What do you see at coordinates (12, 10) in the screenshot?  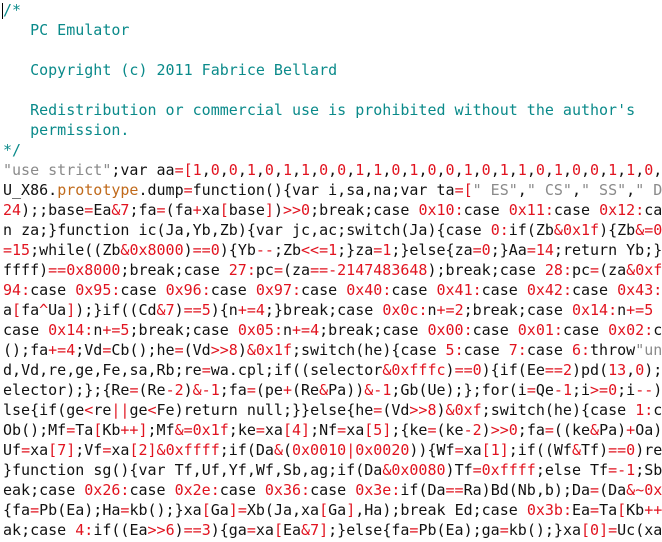 I see `comment-line: /*` at bounding box center [12, 10].